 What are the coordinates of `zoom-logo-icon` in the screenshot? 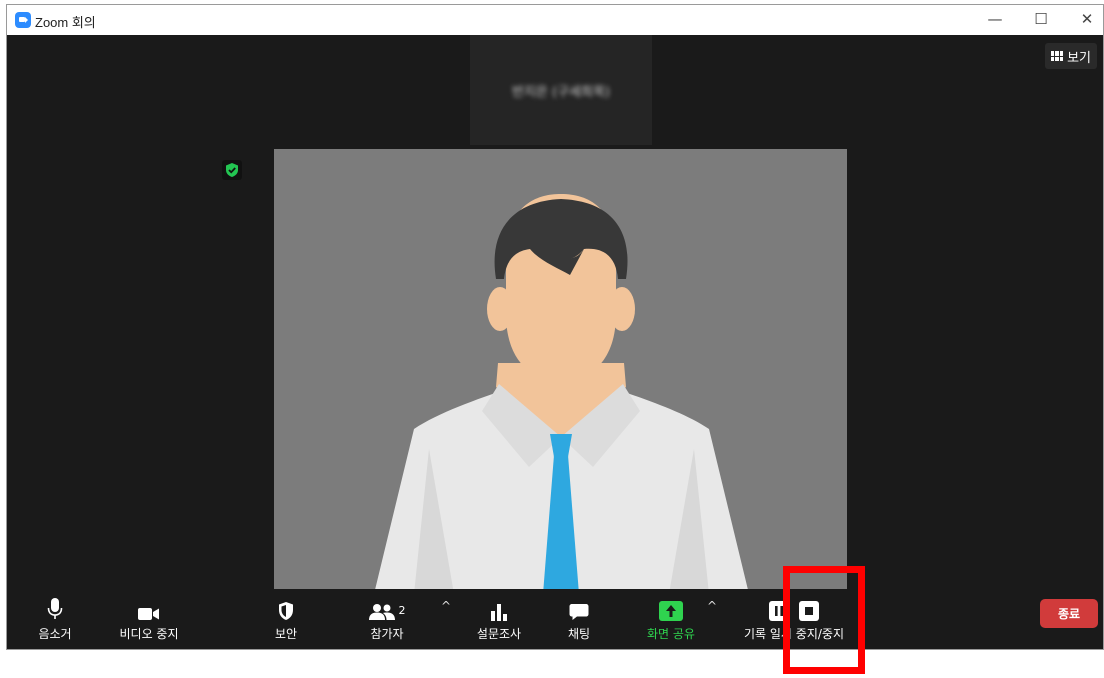 It's located at (23, 20).